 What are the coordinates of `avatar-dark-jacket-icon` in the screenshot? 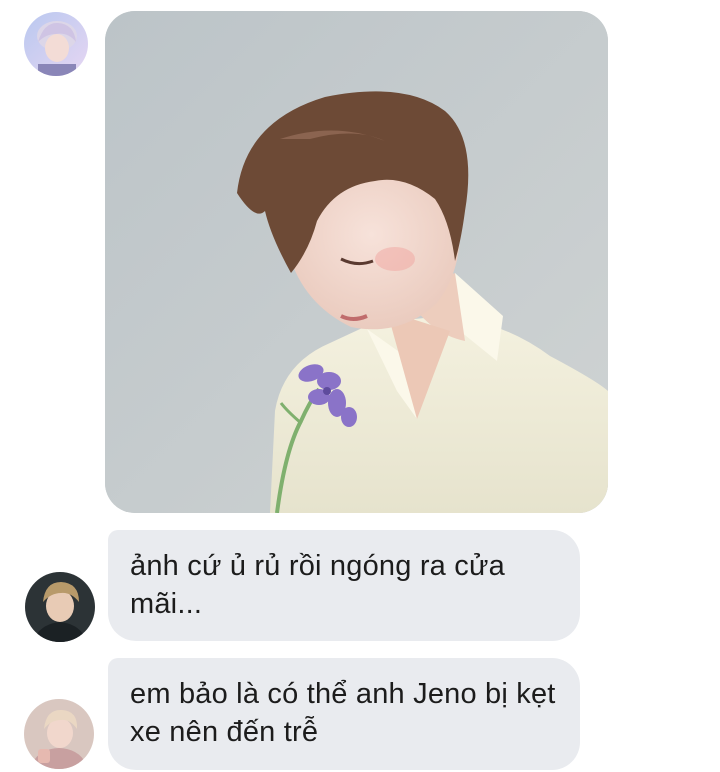 It's located at (60, 607).